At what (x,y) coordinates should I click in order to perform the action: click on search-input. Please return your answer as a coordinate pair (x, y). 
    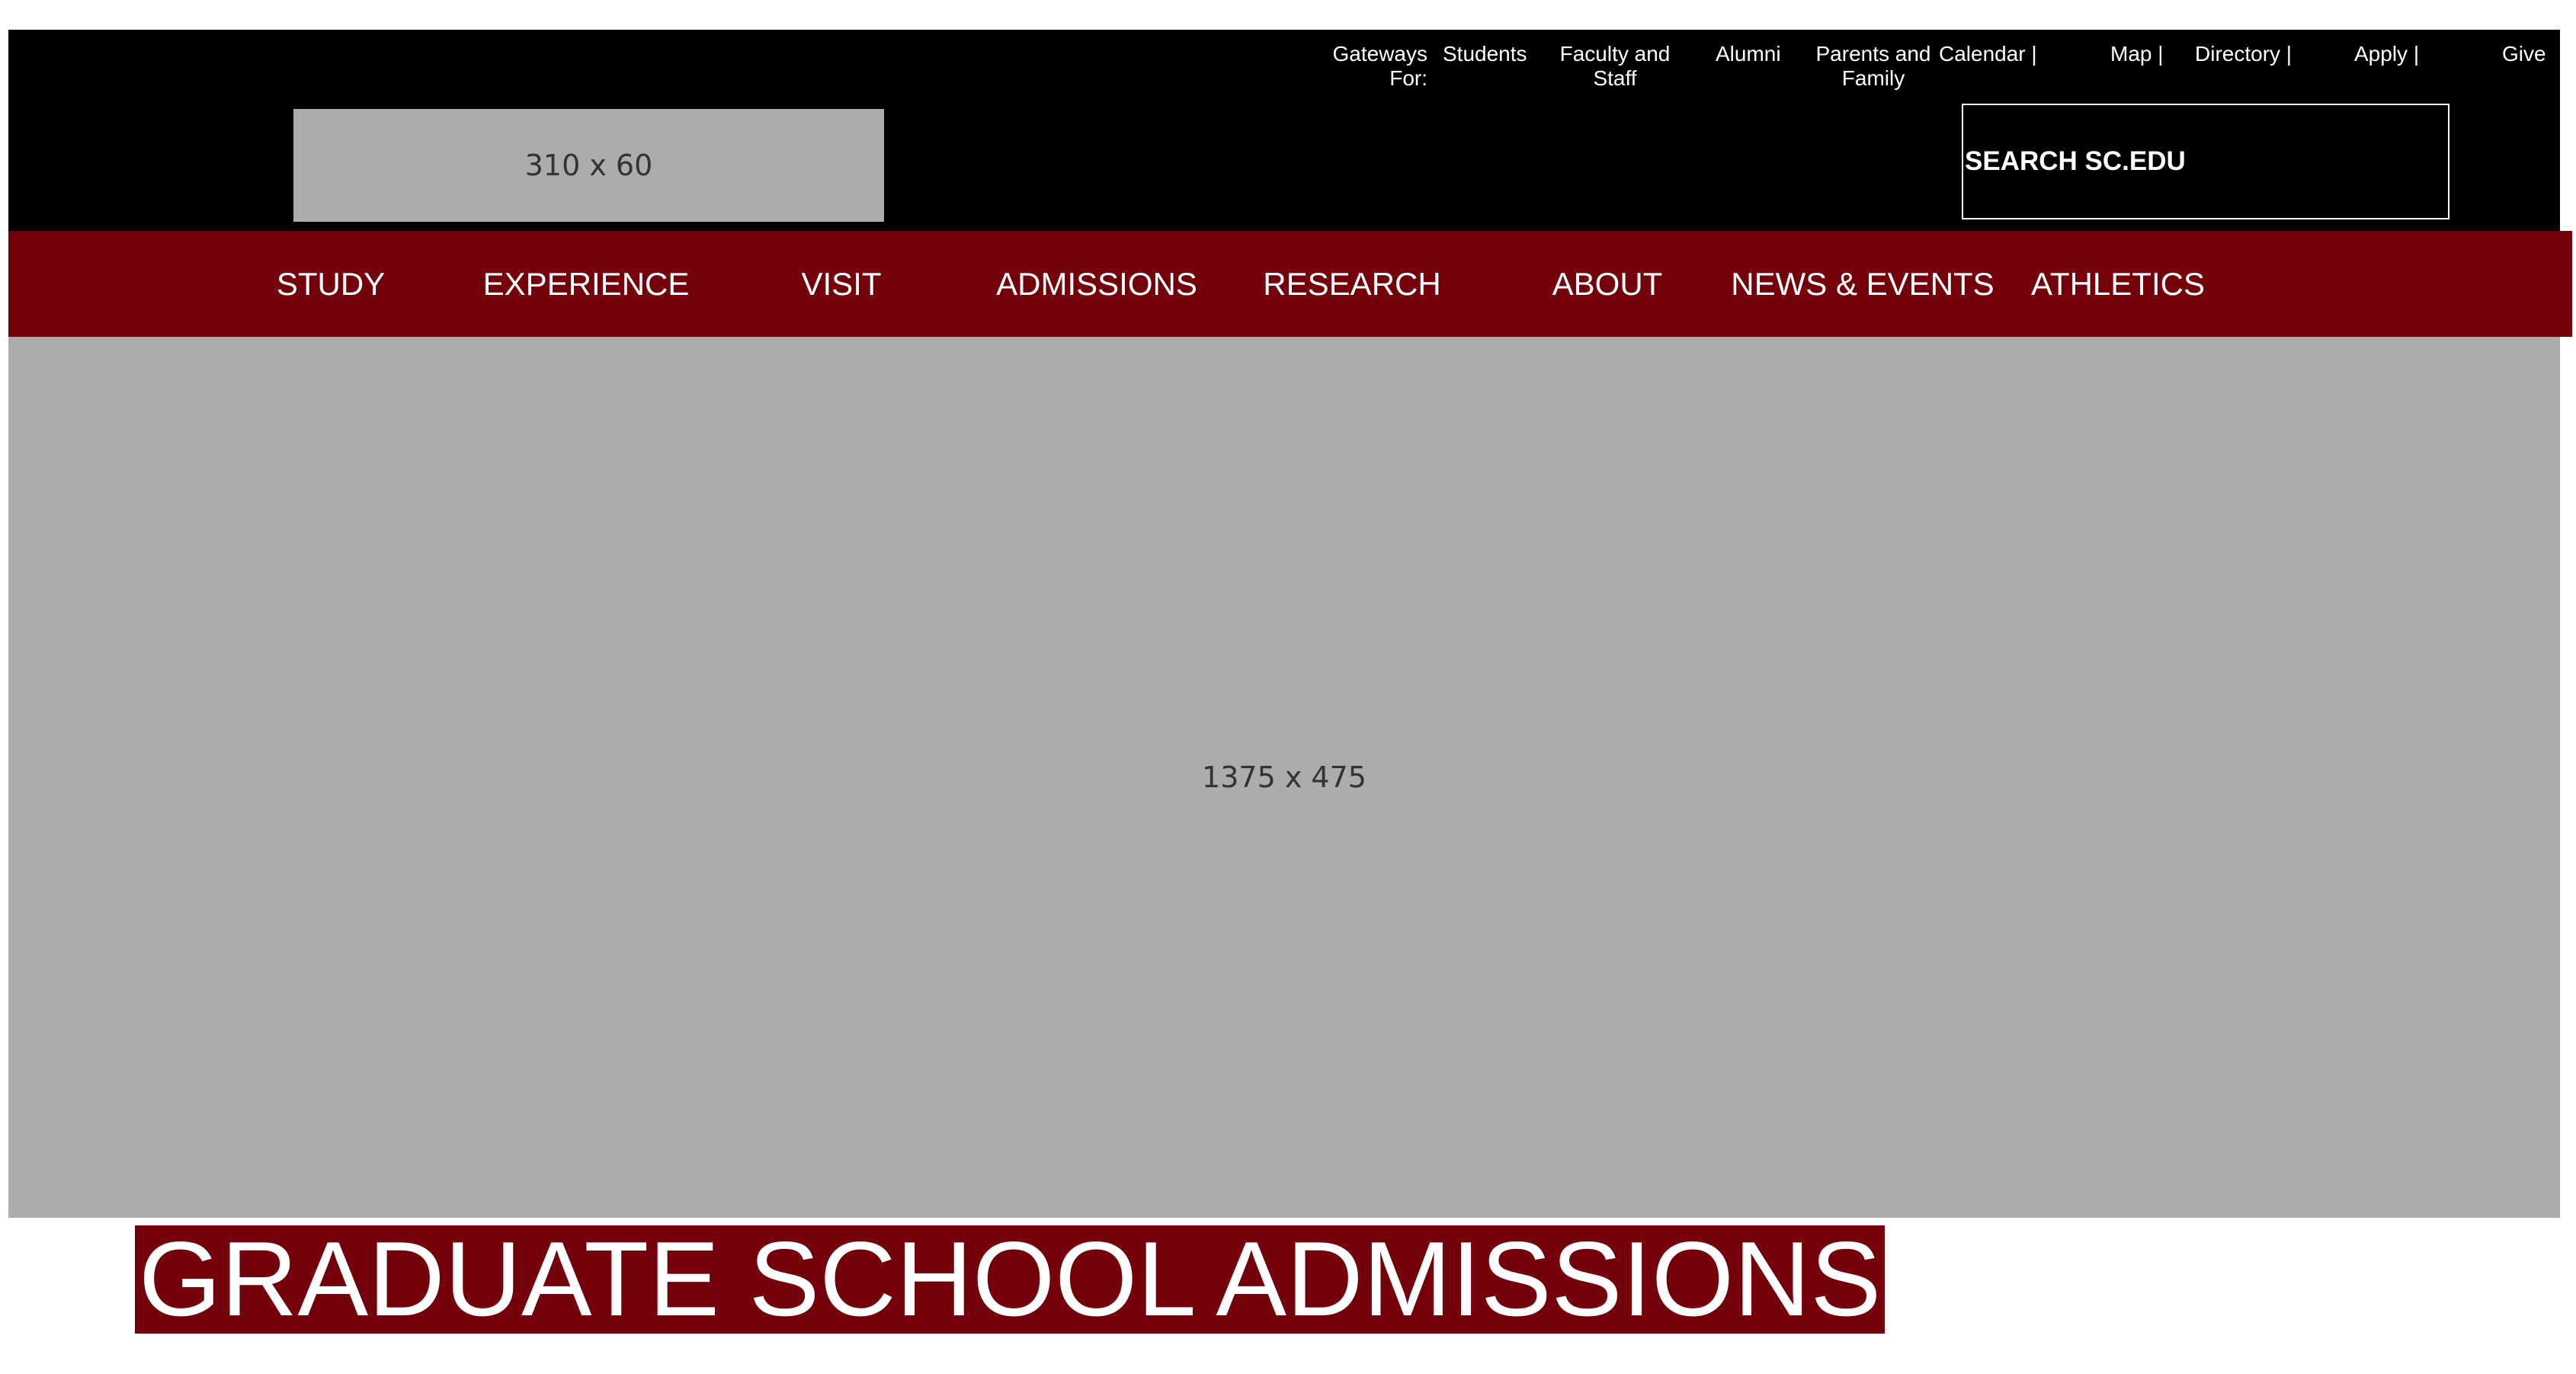
    Looking at the image, I should click on (2205, 161).